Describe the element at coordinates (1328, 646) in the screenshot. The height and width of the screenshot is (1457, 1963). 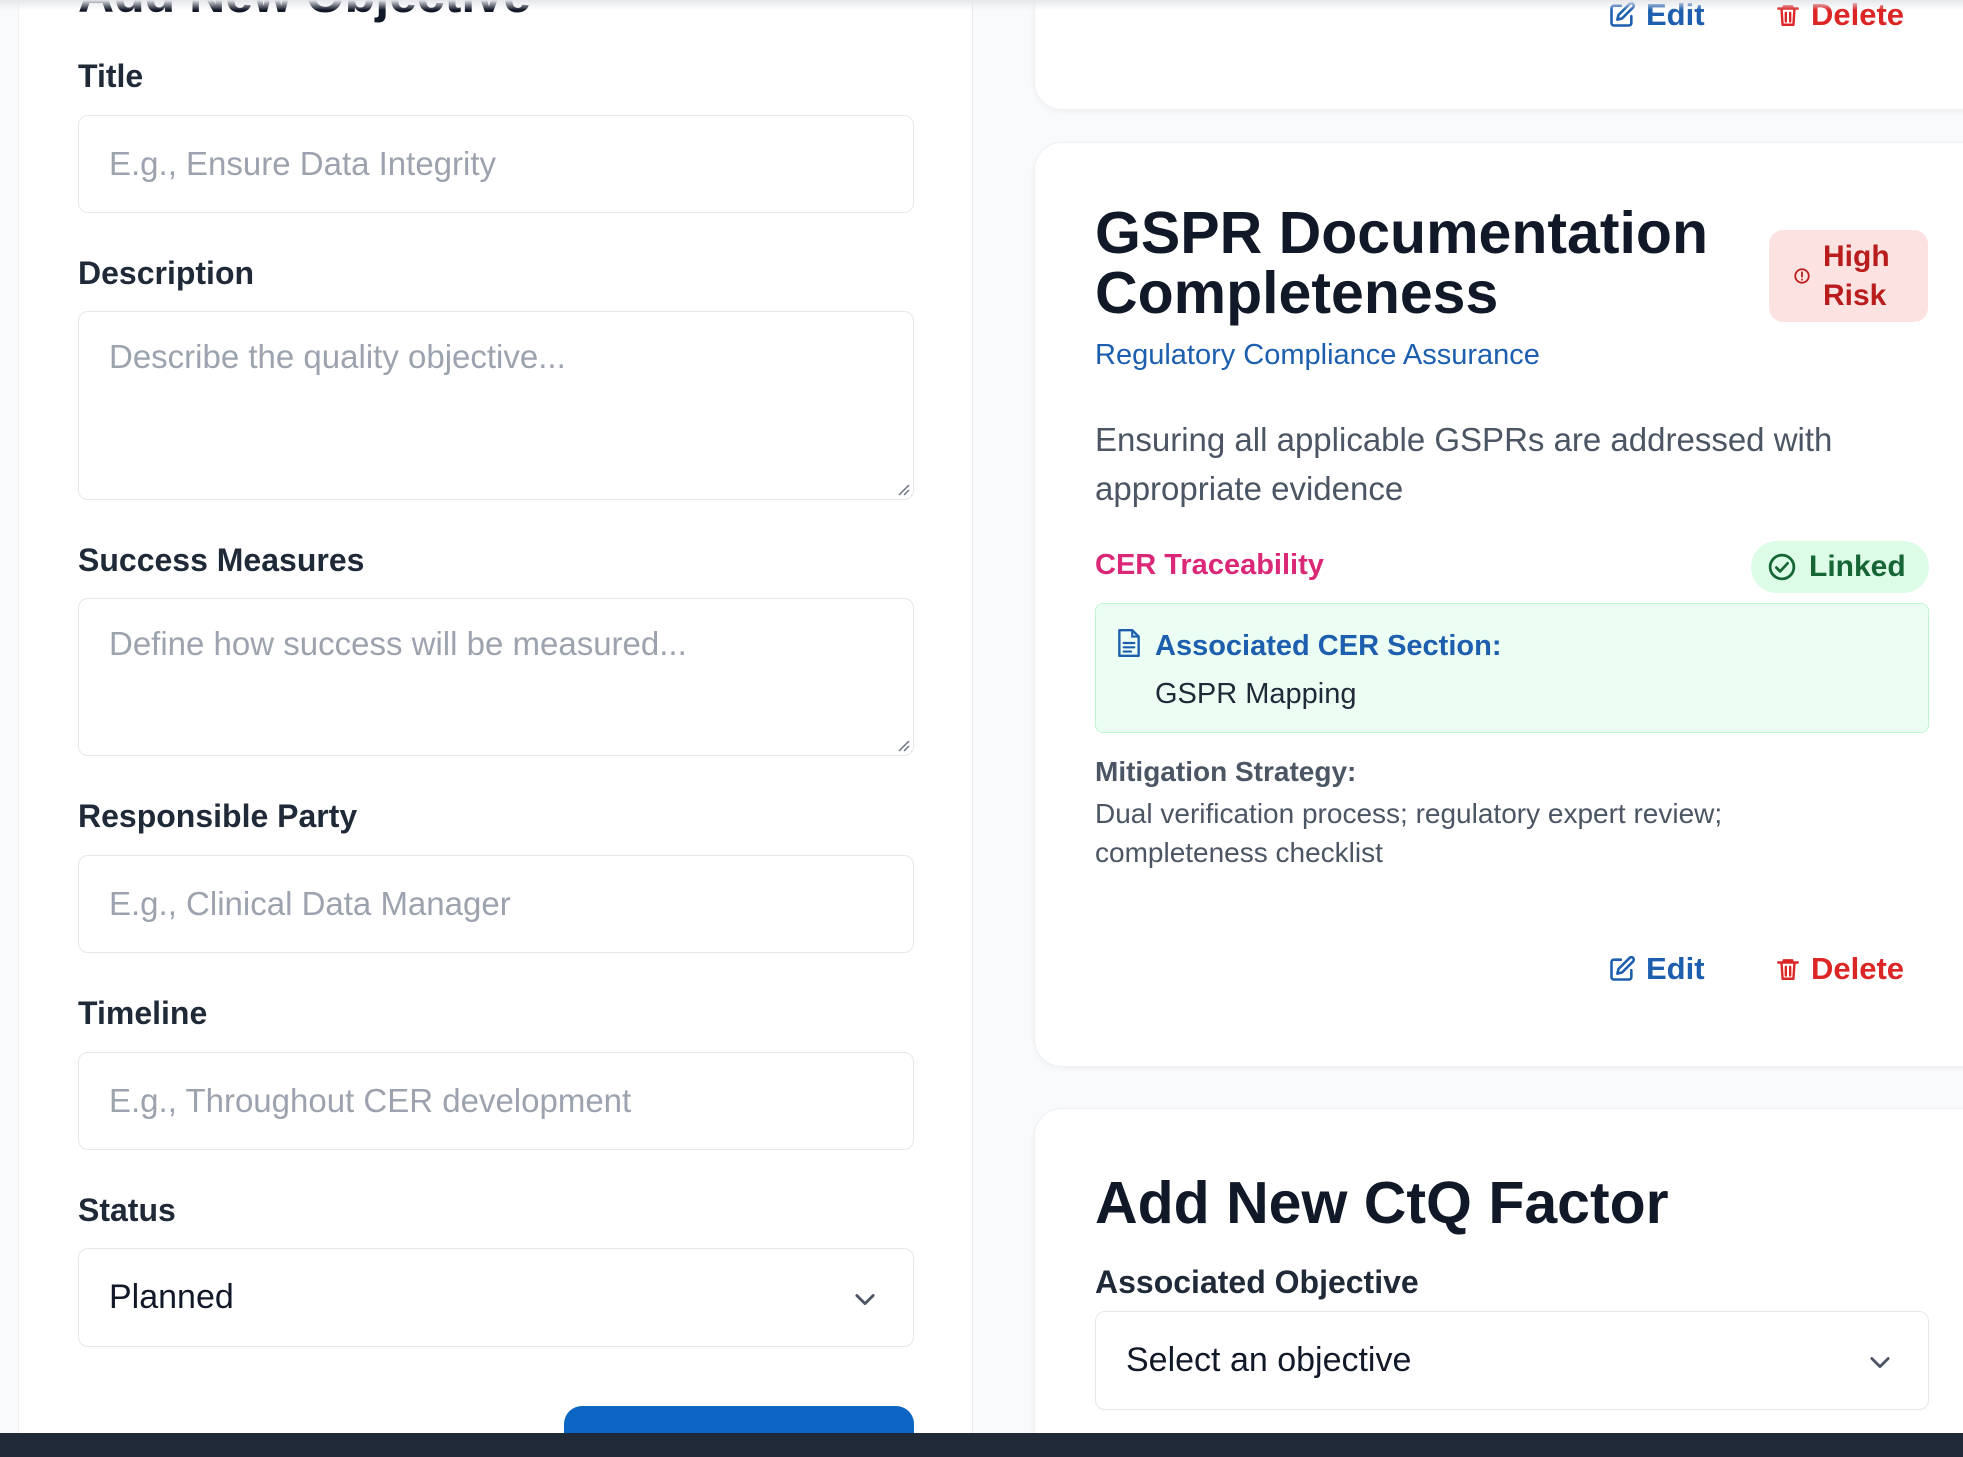
I see `cer-section-label: Associated CER Section:` at that location.